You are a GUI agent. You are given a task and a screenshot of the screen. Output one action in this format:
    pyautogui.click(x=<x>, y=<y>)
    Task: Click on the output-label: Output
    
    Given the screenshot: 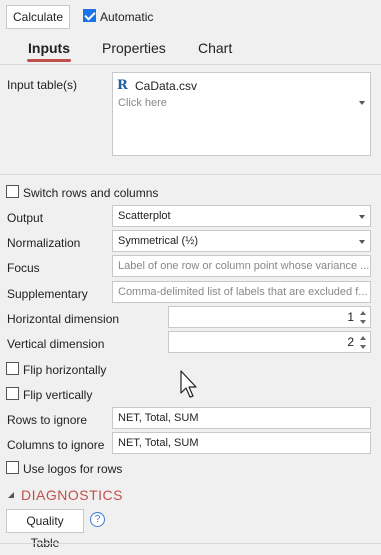 What is the action you would take?
    pyautogui.click(x=25, y=218)
    